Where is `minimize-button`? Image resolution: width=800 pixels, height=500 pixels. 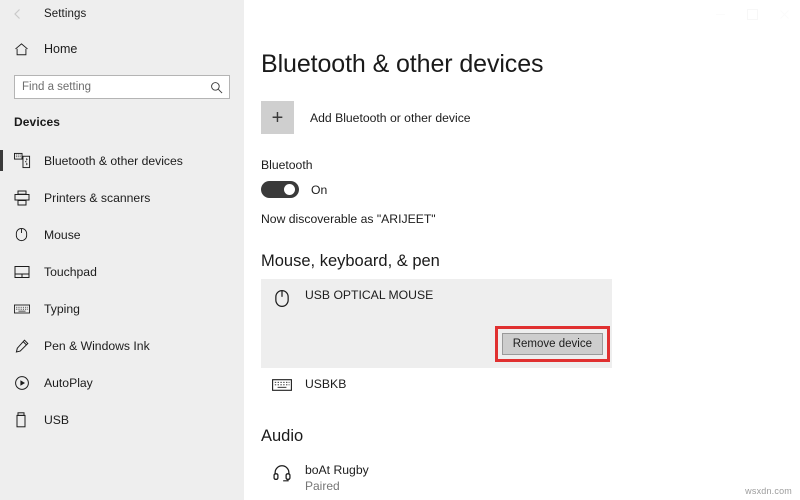 minimize-button is located at coordinates (720, 14).